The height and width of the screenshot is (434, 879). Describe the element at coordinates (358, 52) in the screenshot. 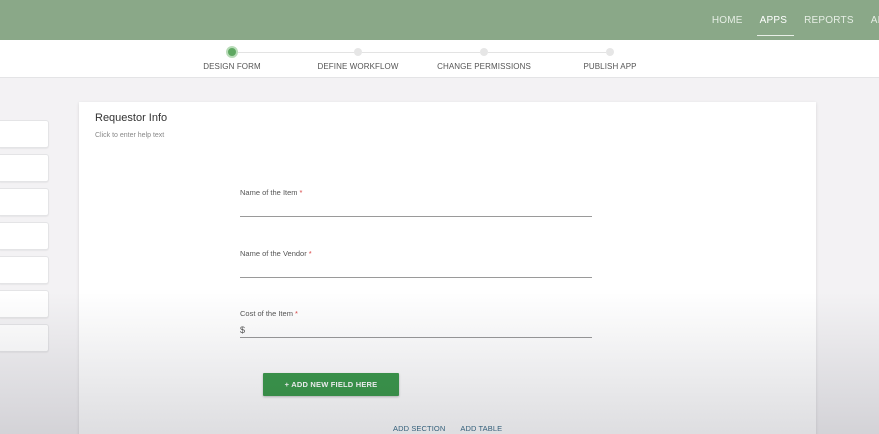

I see `step-dot-define-workflow` at that location.